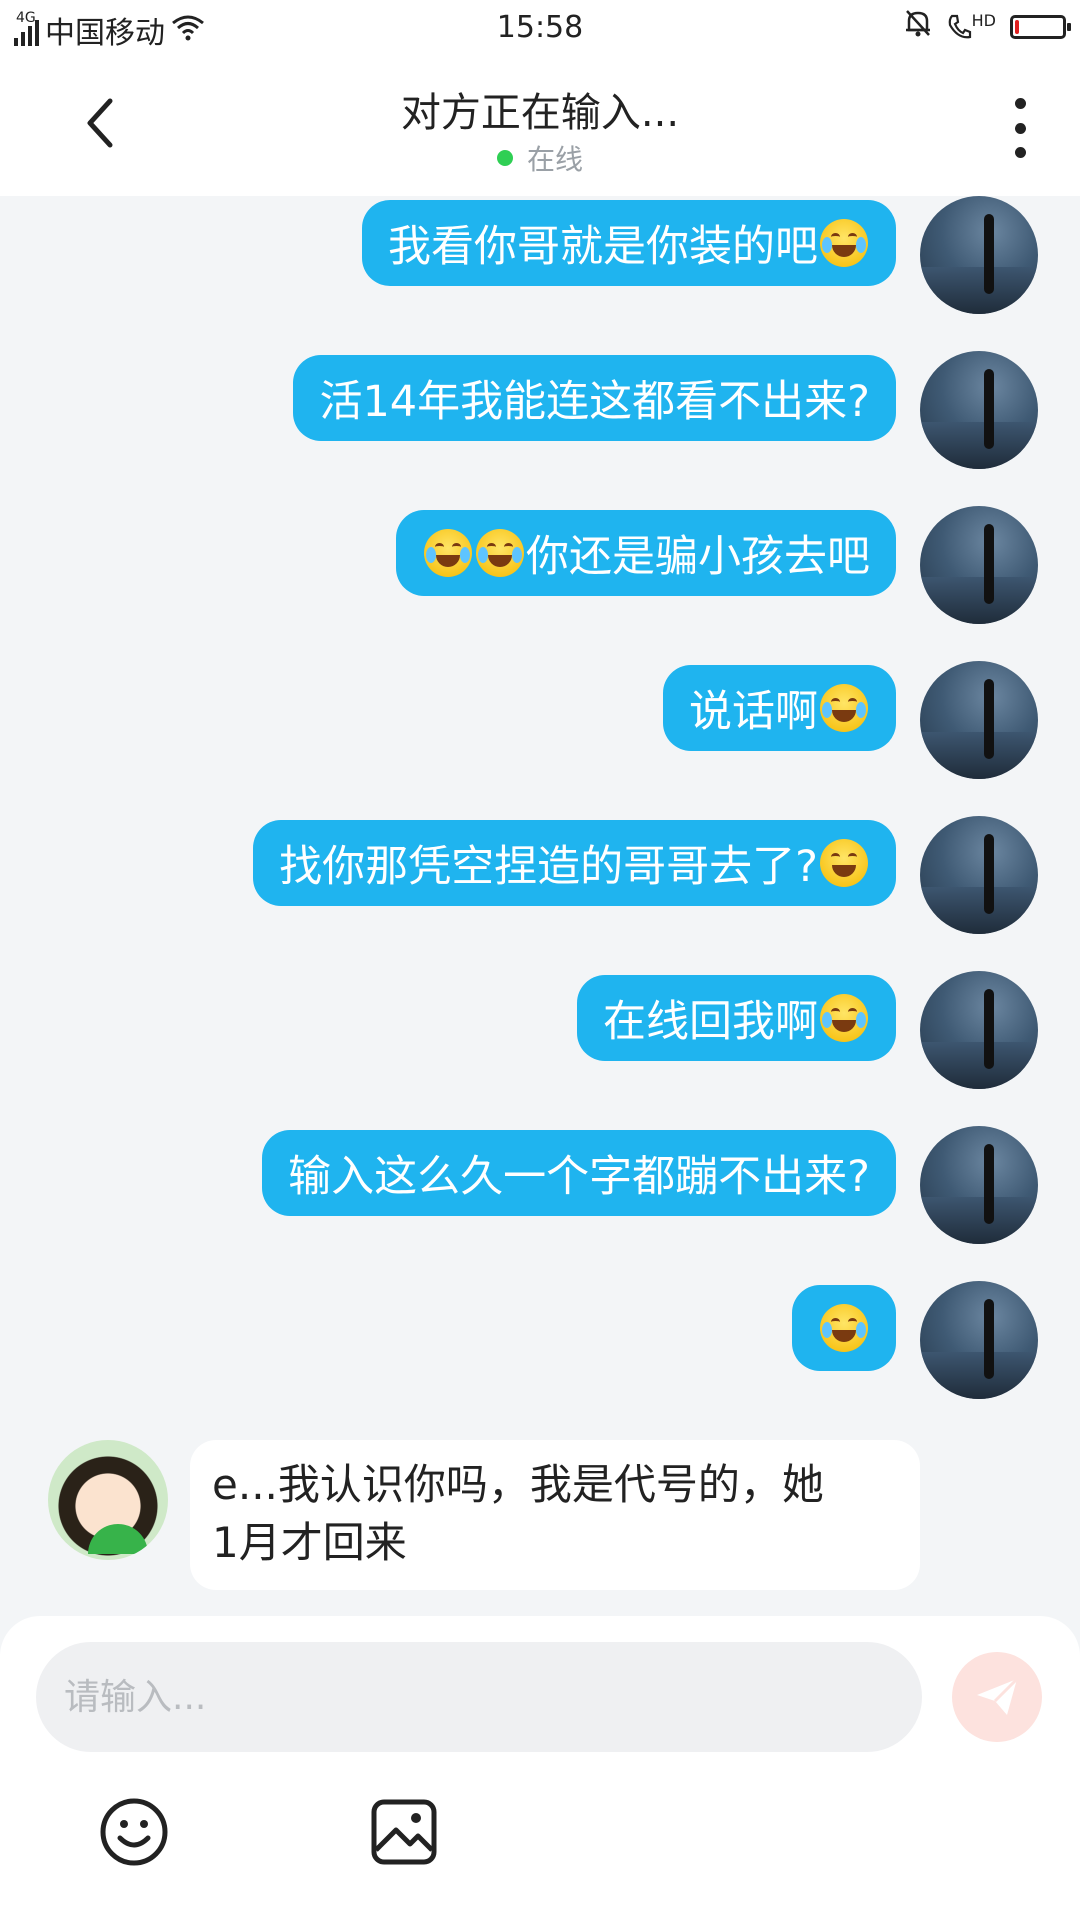 Image resolution: width=1080 pixels, height=1920 pixels. Describe the element at coordinates (1040, 27) in the screenshot. I see `battery-icon` at that location.